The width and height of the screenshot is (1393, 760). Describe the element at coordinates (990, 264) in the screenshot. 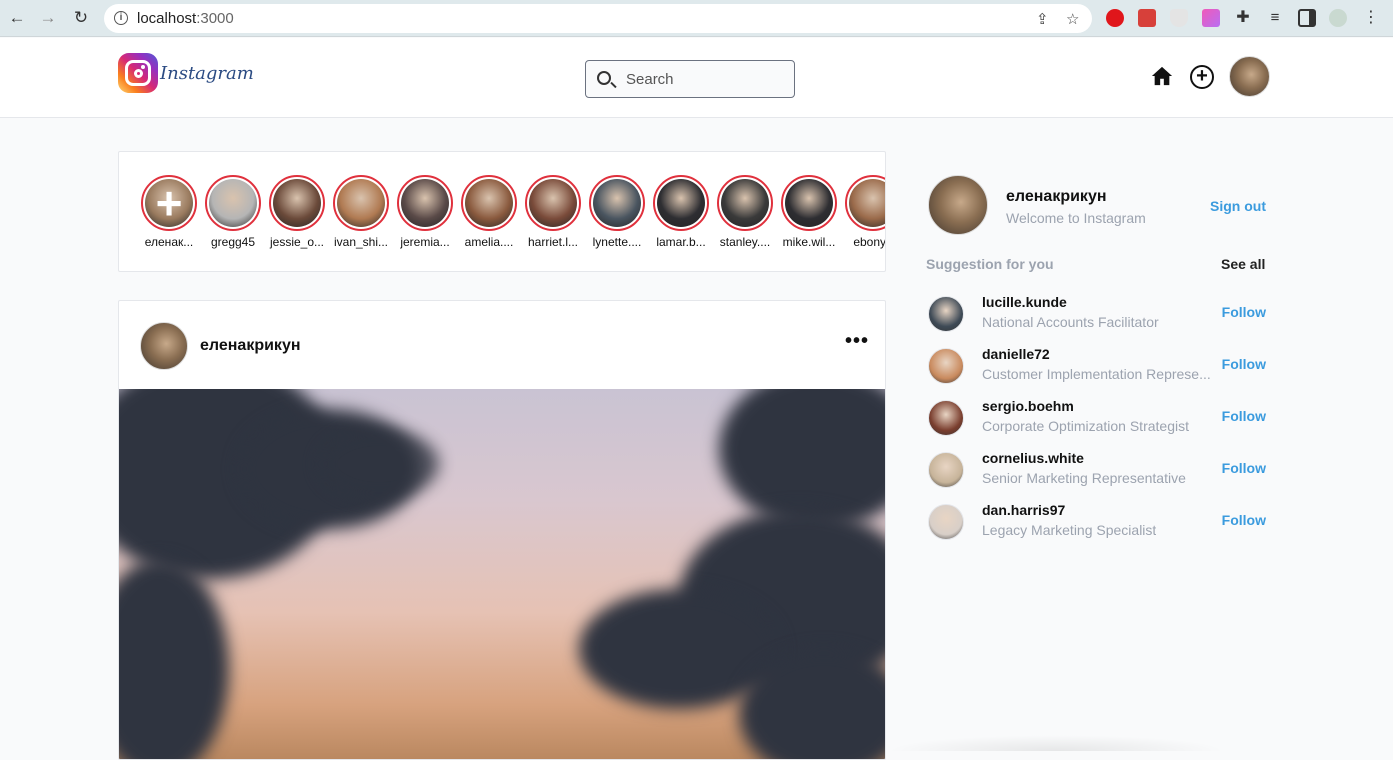

I see `suggestions-title: Suggestion for you` at that location.